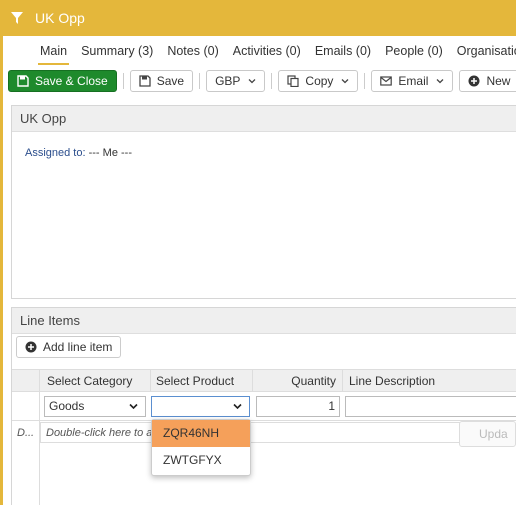 The image size is (516, 505). I want to click on copy-button: Copy, so click(318, 81).